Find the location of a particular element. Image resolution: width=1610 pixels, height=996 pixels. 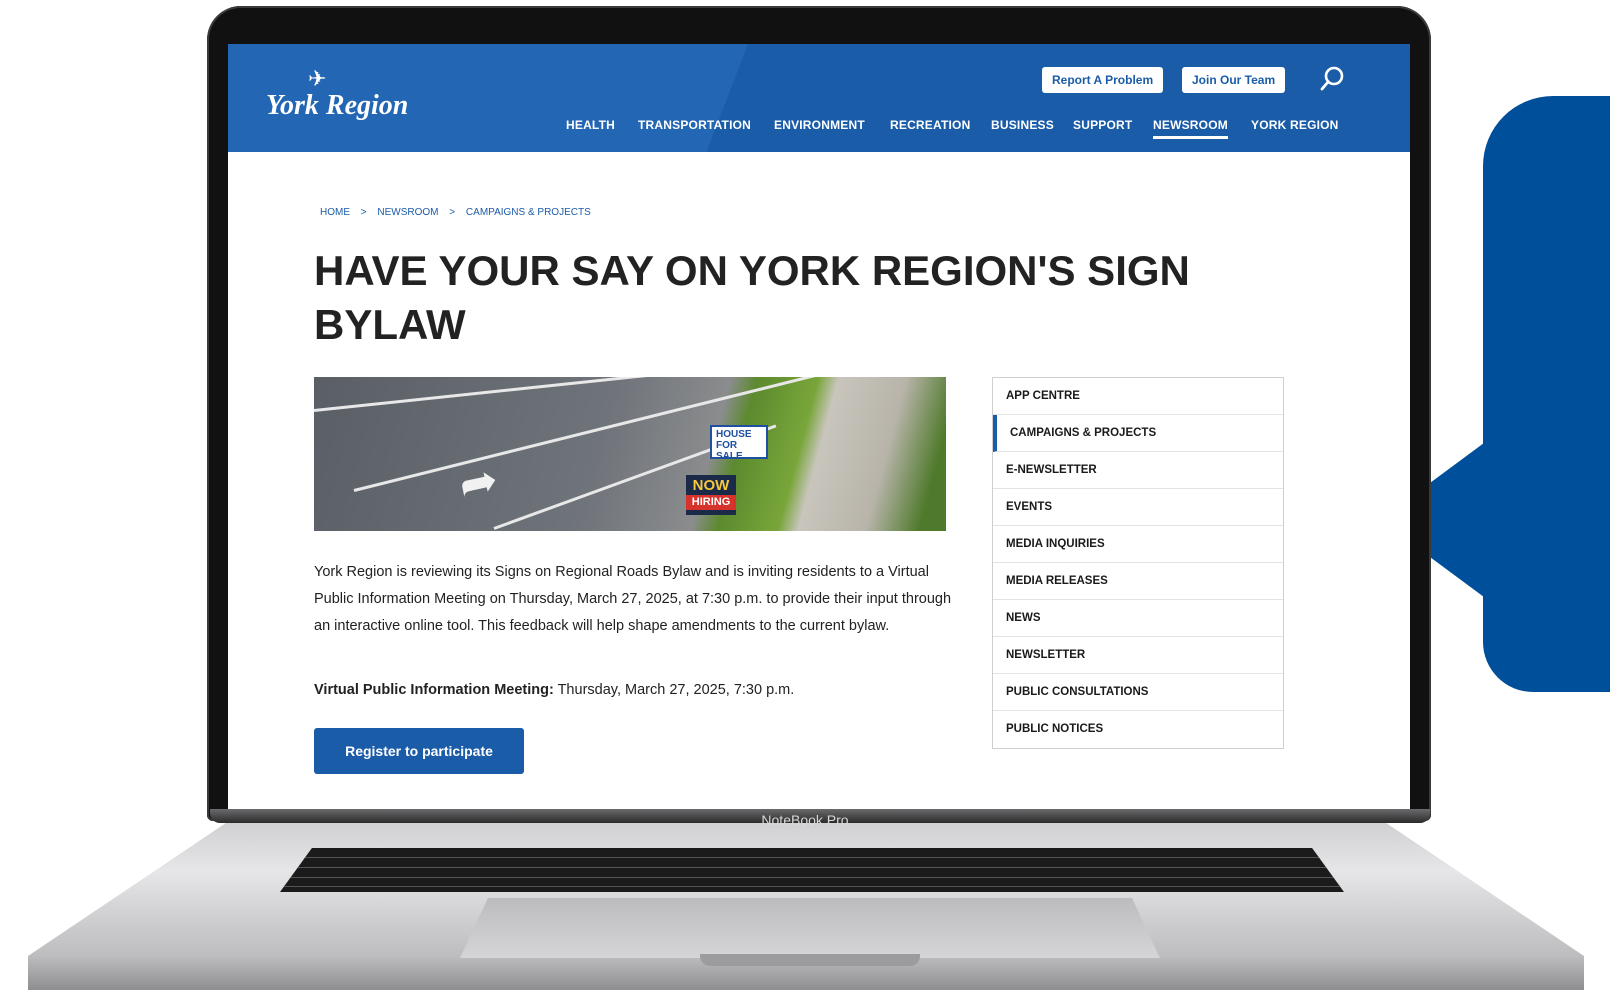

now-hiring-sign: NOW HIRING is located at coordinates (711, 495).